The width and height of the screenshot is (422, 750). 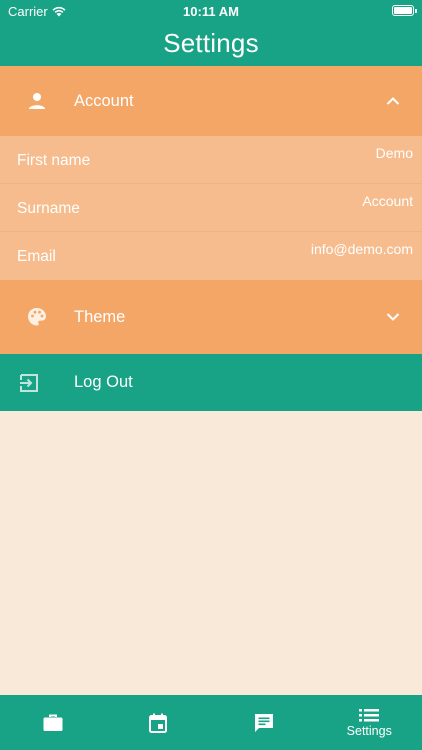 What do you see at coordinates (104, 100) in the screenshot?
I see `account-label: Account` at bounding box center [104, 100].